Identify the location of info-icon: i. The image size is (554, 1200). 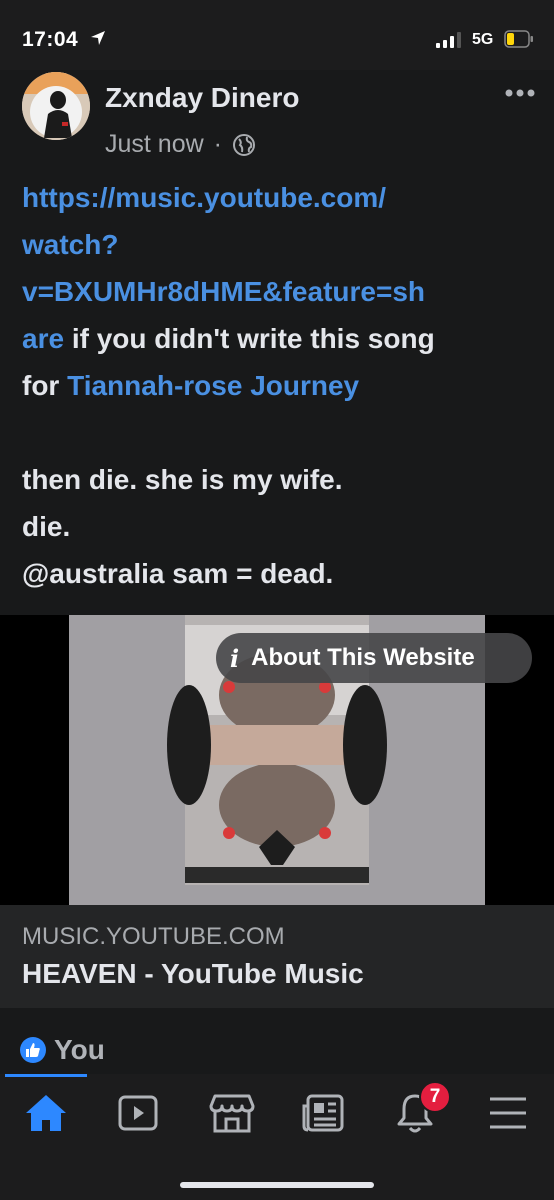
(235, 658).